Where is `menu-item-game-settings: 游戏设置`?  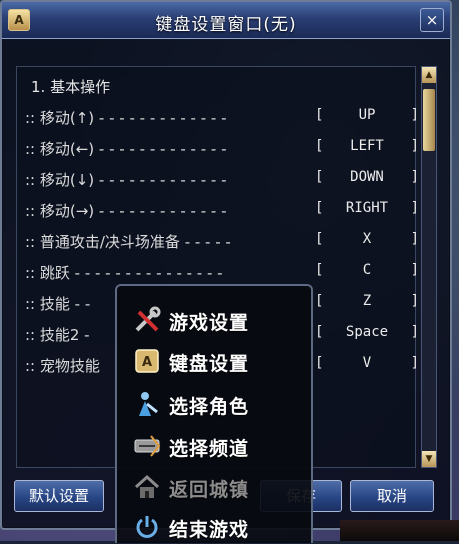 menu-item-game-settings: 游戏设置 is located at coordinates (215, 320).